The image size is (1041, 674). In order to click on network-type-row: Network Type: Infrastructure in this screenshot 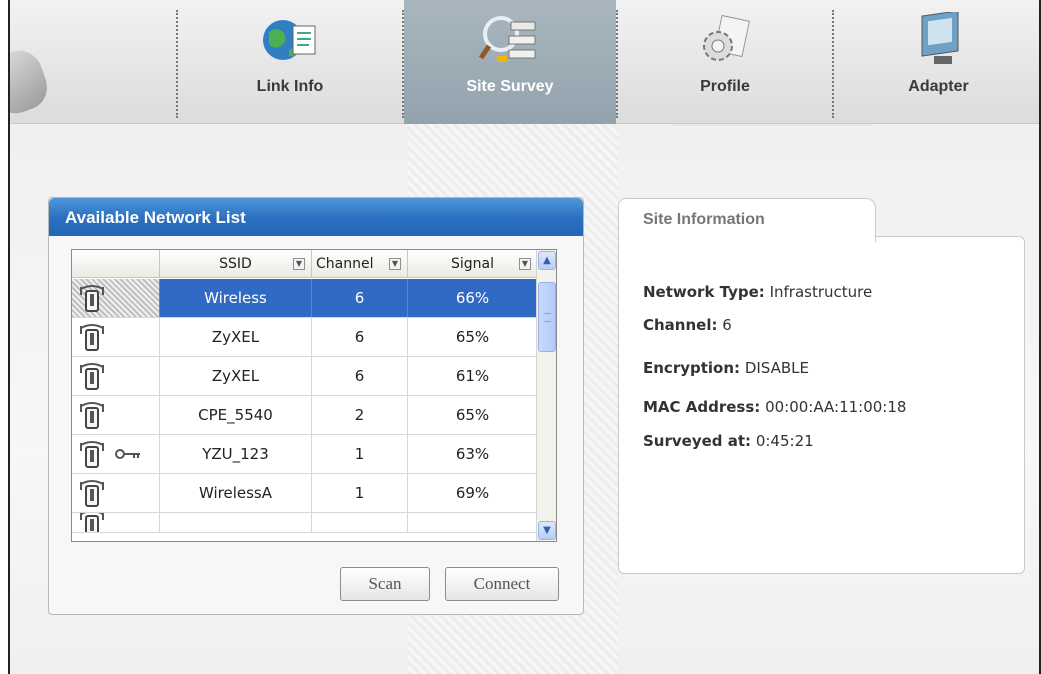, I will do `click(757, 292)`.